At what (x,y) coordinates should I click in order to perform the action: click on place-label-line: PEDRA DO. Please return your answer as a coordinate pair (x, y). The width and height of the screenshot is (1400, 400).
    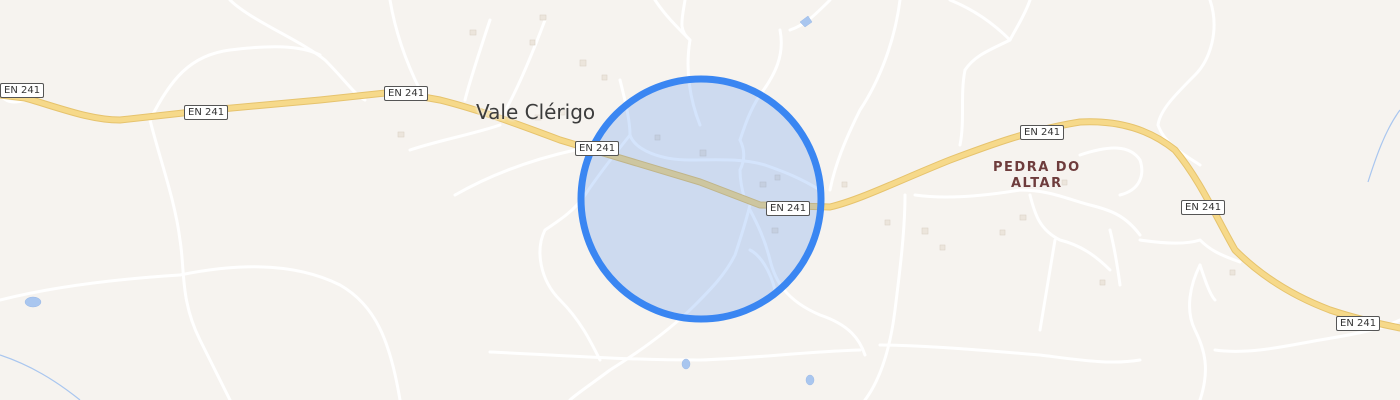
    Looking at the image, I should click on (1037, 167).